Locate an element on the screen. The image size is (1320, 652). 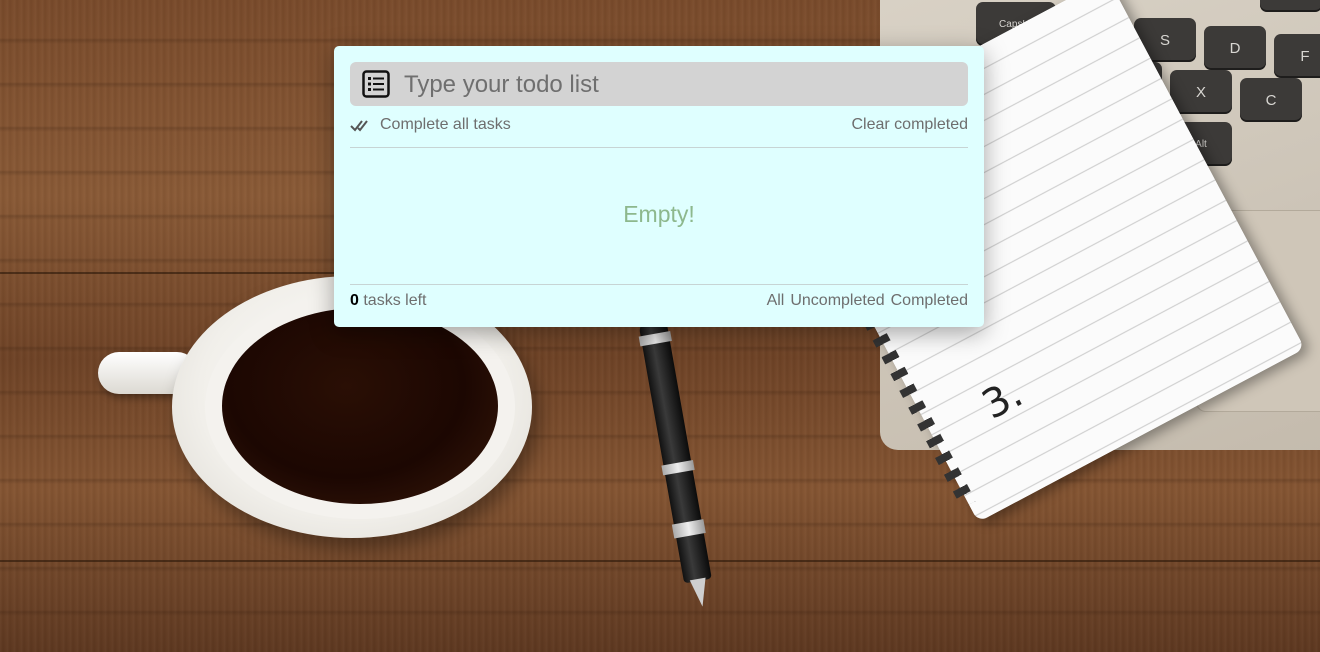
filter-group: All Uncompleted Completed is located at coordinates (867, 301).